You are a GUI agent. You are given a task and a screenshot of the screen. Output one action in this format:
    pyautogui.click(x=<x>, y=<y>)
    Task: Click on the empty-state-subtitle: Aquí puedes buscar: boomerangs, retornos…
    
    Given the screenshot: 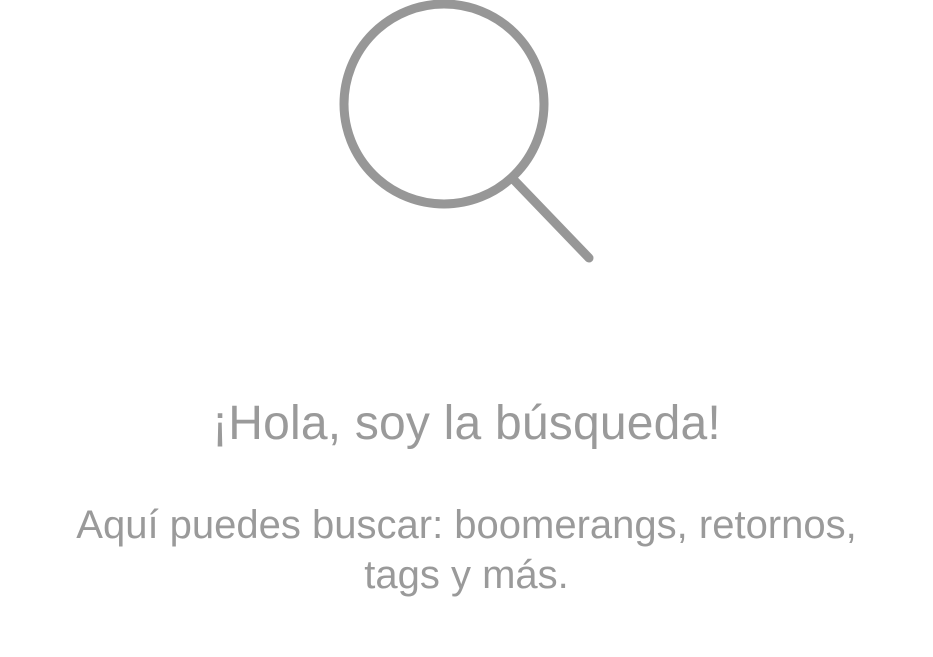 What is the action you would take?
    pyautogui.click(x=466, y=550)
    